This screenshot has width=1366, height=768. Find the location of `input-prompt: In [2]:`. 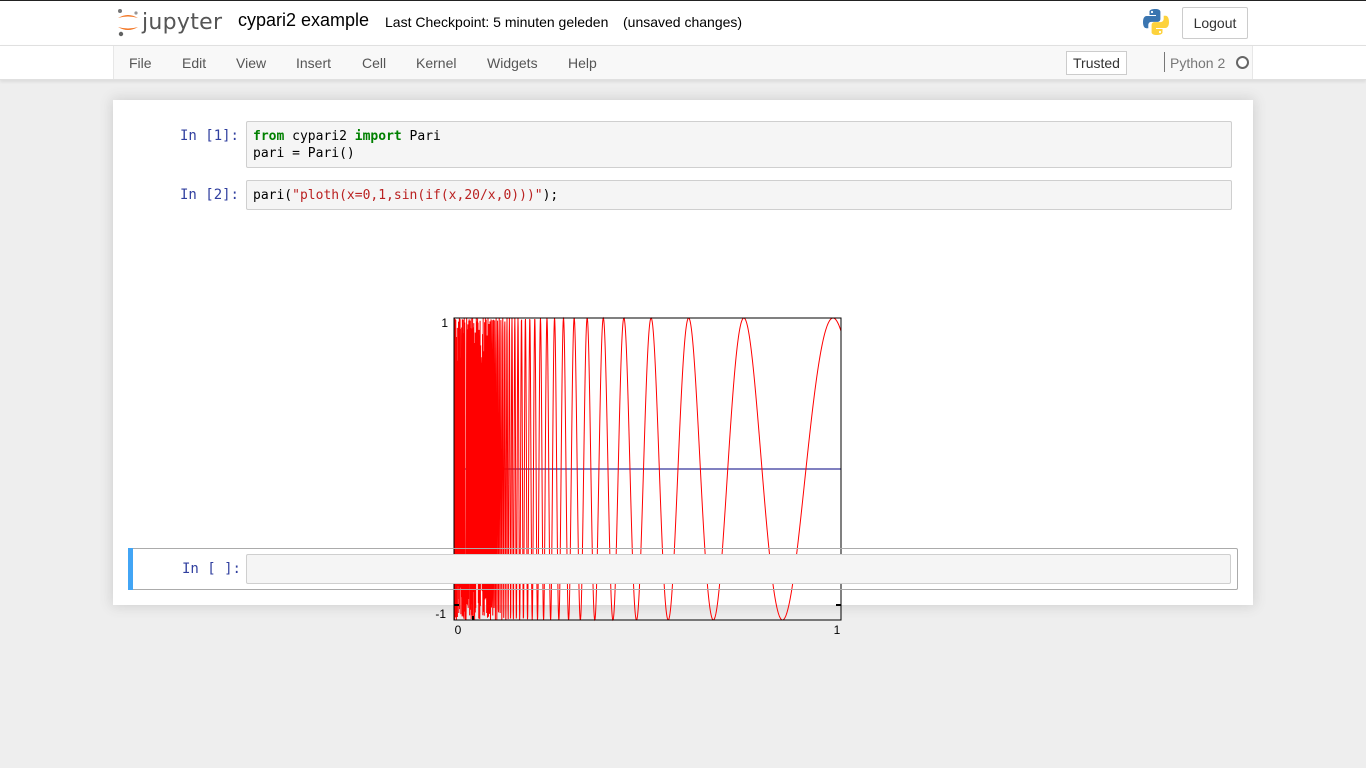

input-prompt: In [2]: is located at coordinates (209, 195).